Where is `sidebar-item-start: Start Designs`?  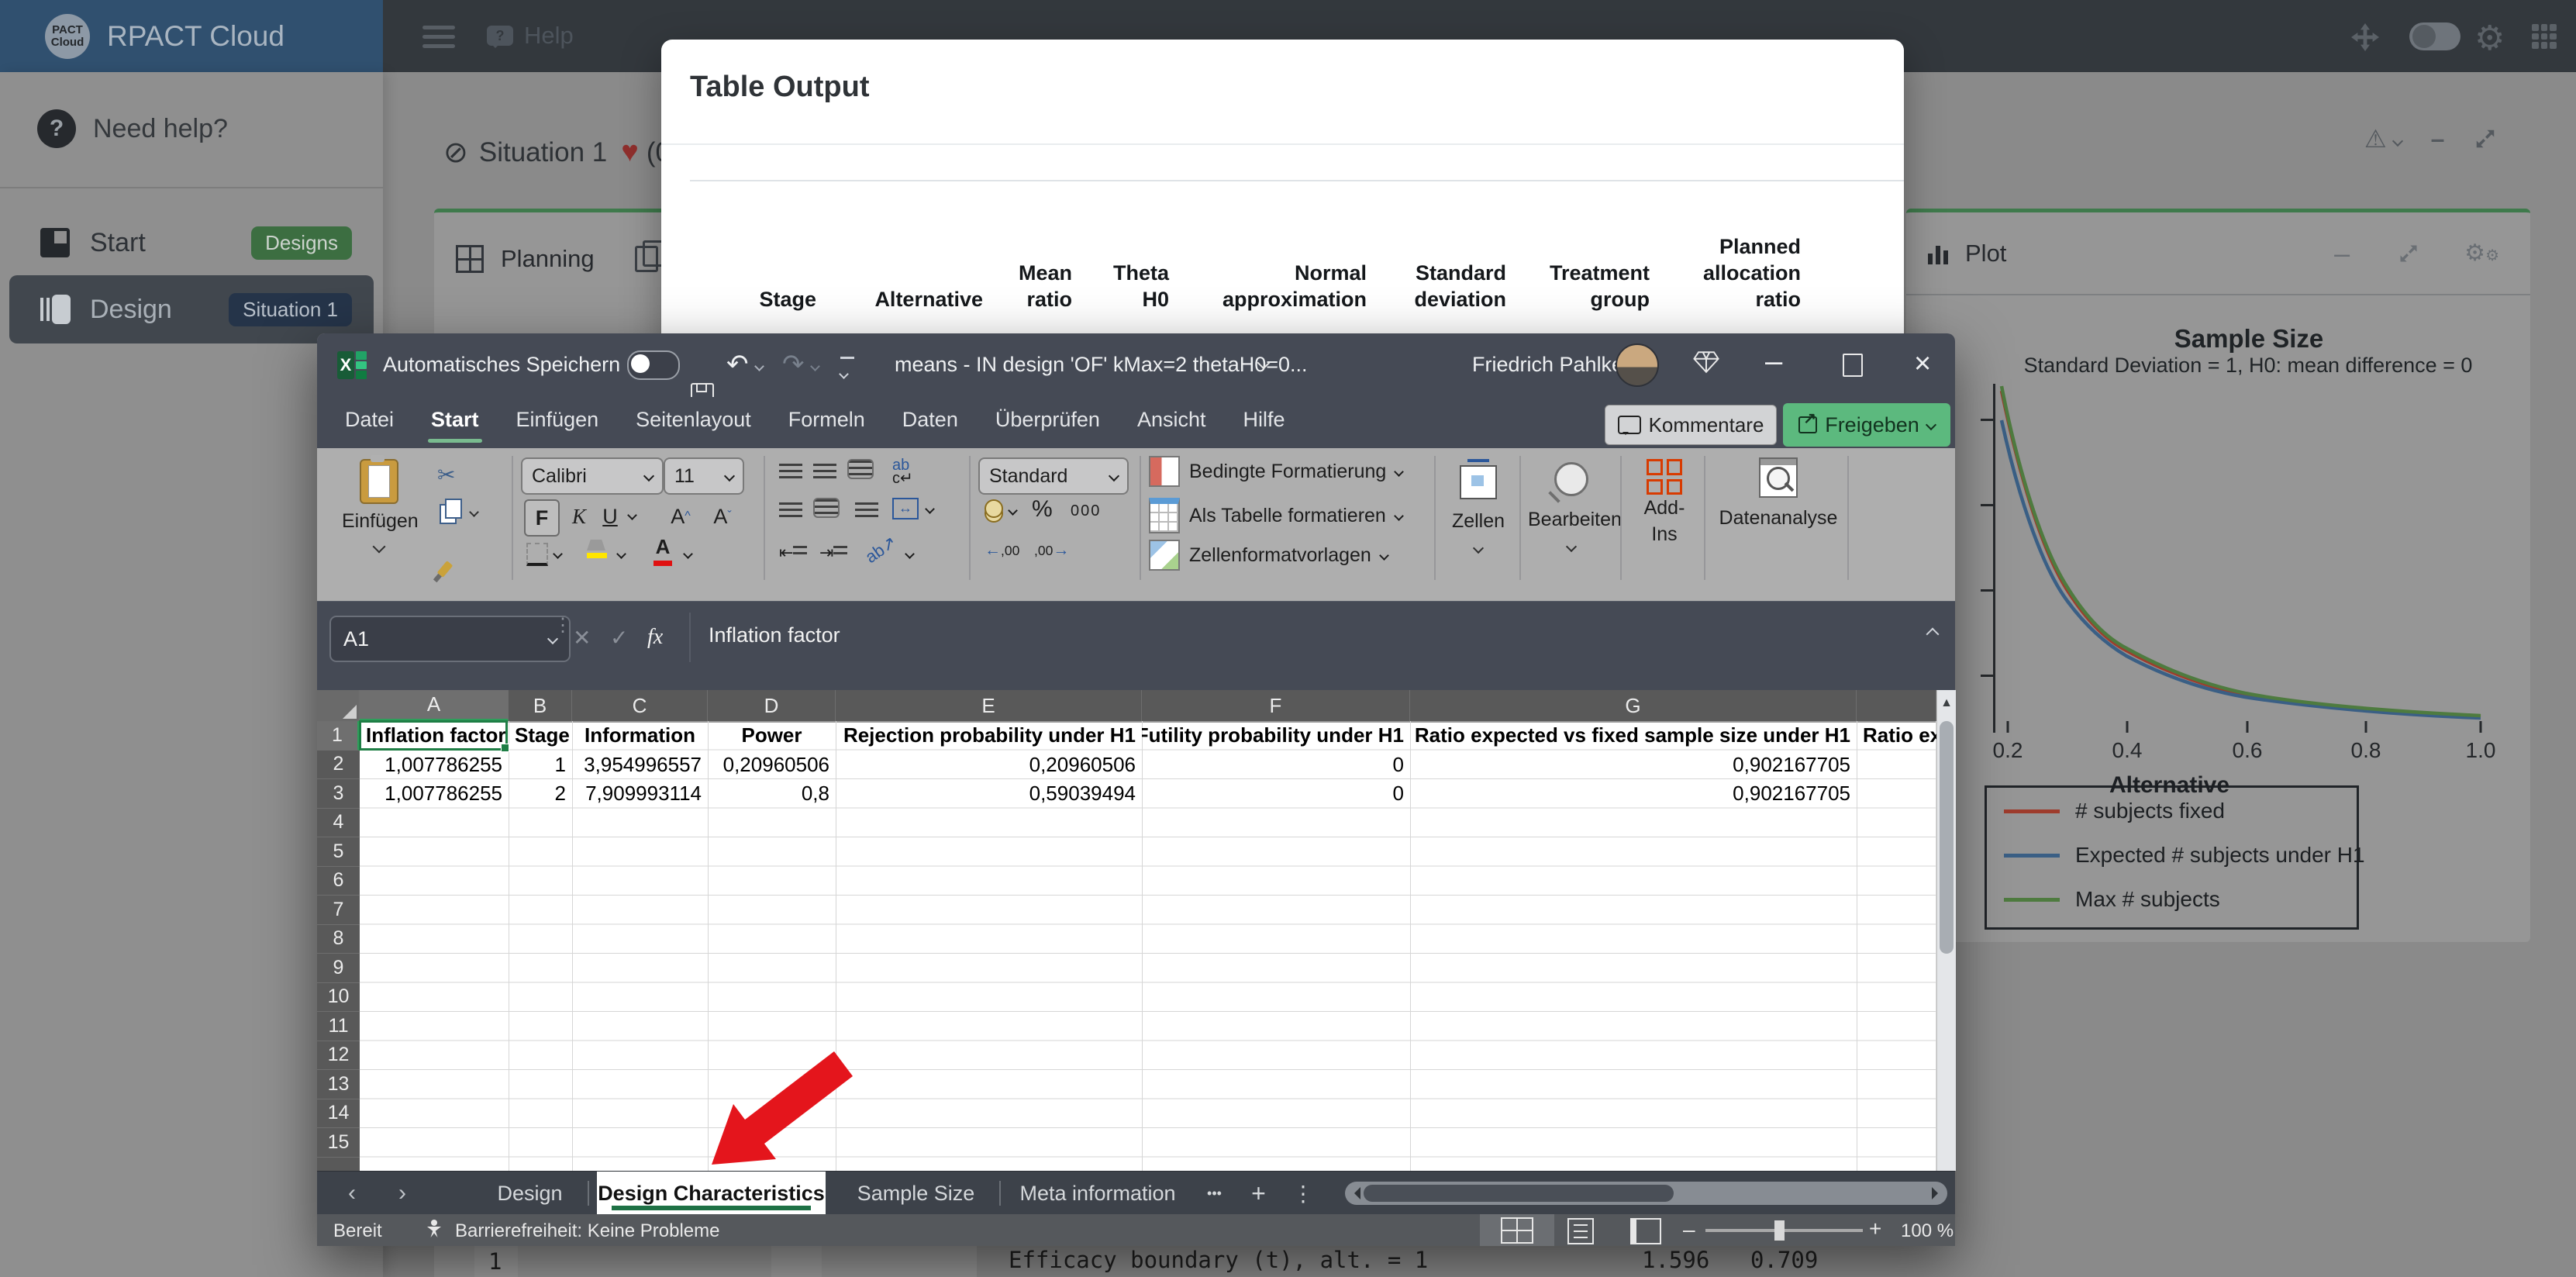
sidebar-item-start: Start Designs is located at coordinates (191, 243).